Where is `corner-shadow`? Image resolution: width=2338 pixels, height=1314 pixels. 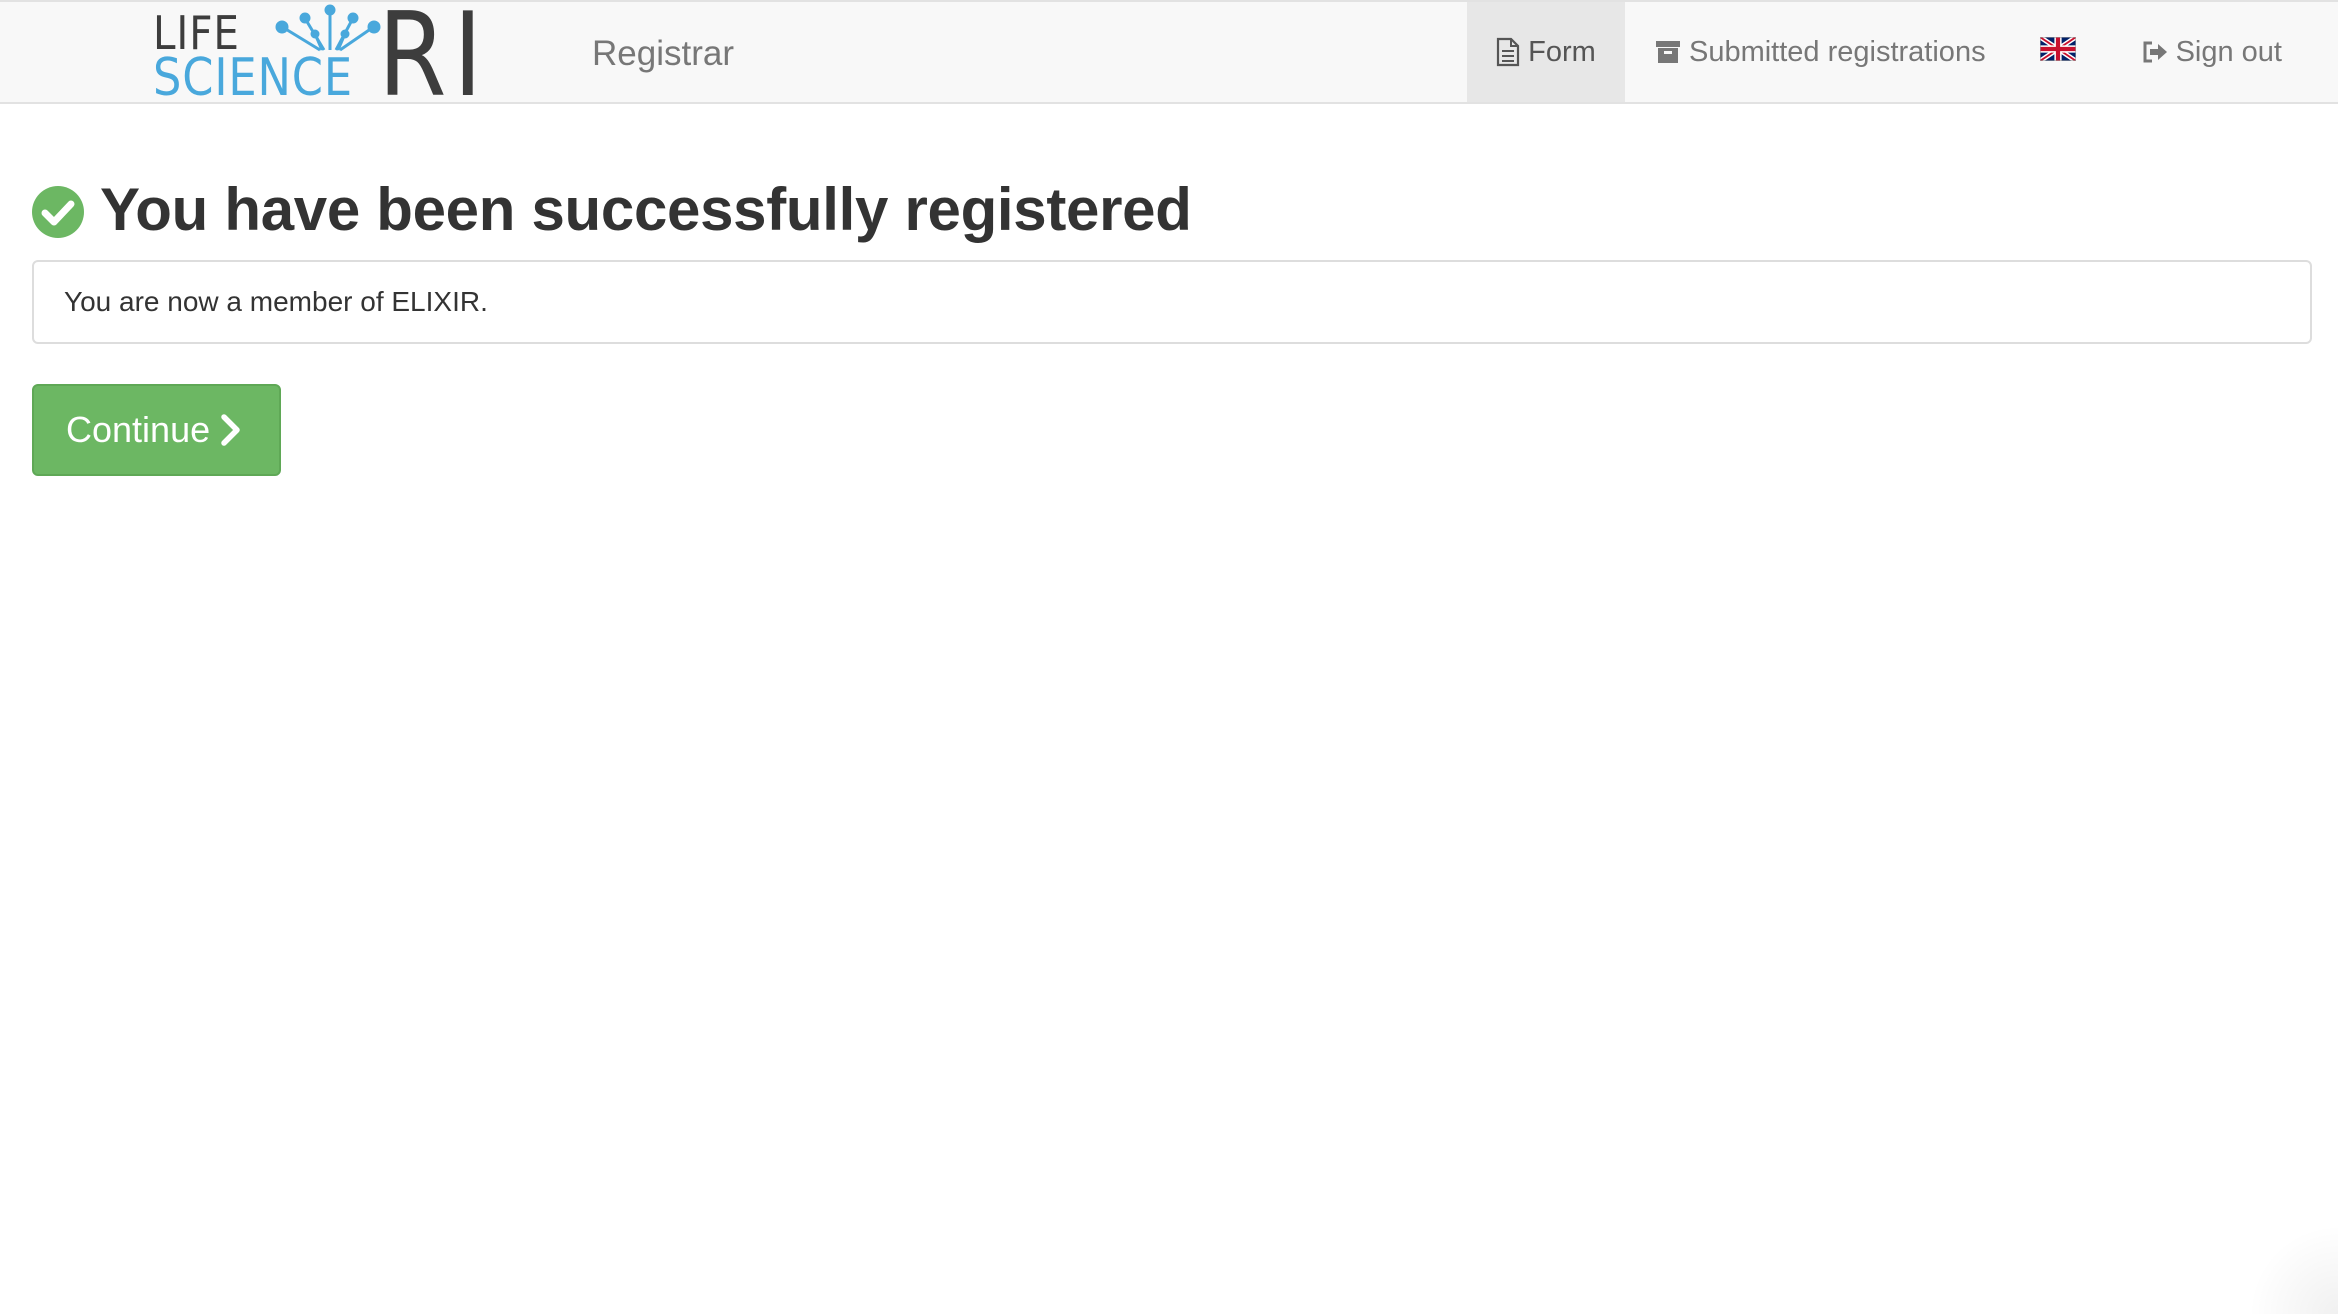 corner-shadow is located at coordinates (2293, 1269).